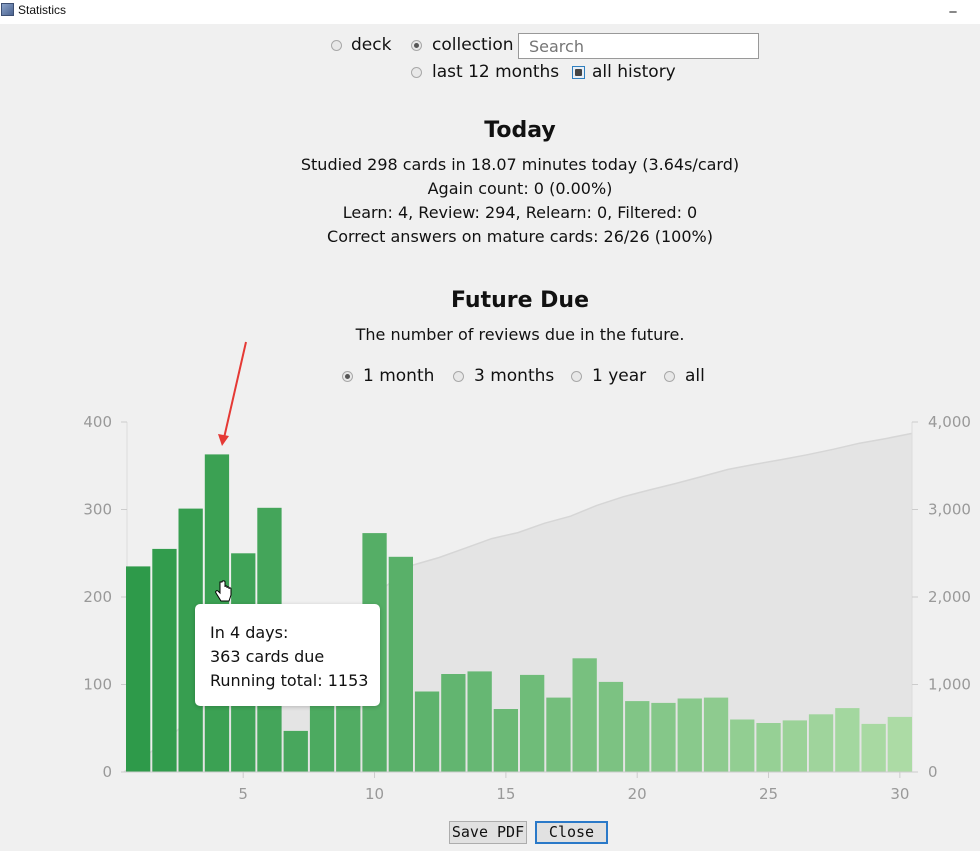 This screenshot has height=851, width=980. I want to click on search-input, so click(638, 46).